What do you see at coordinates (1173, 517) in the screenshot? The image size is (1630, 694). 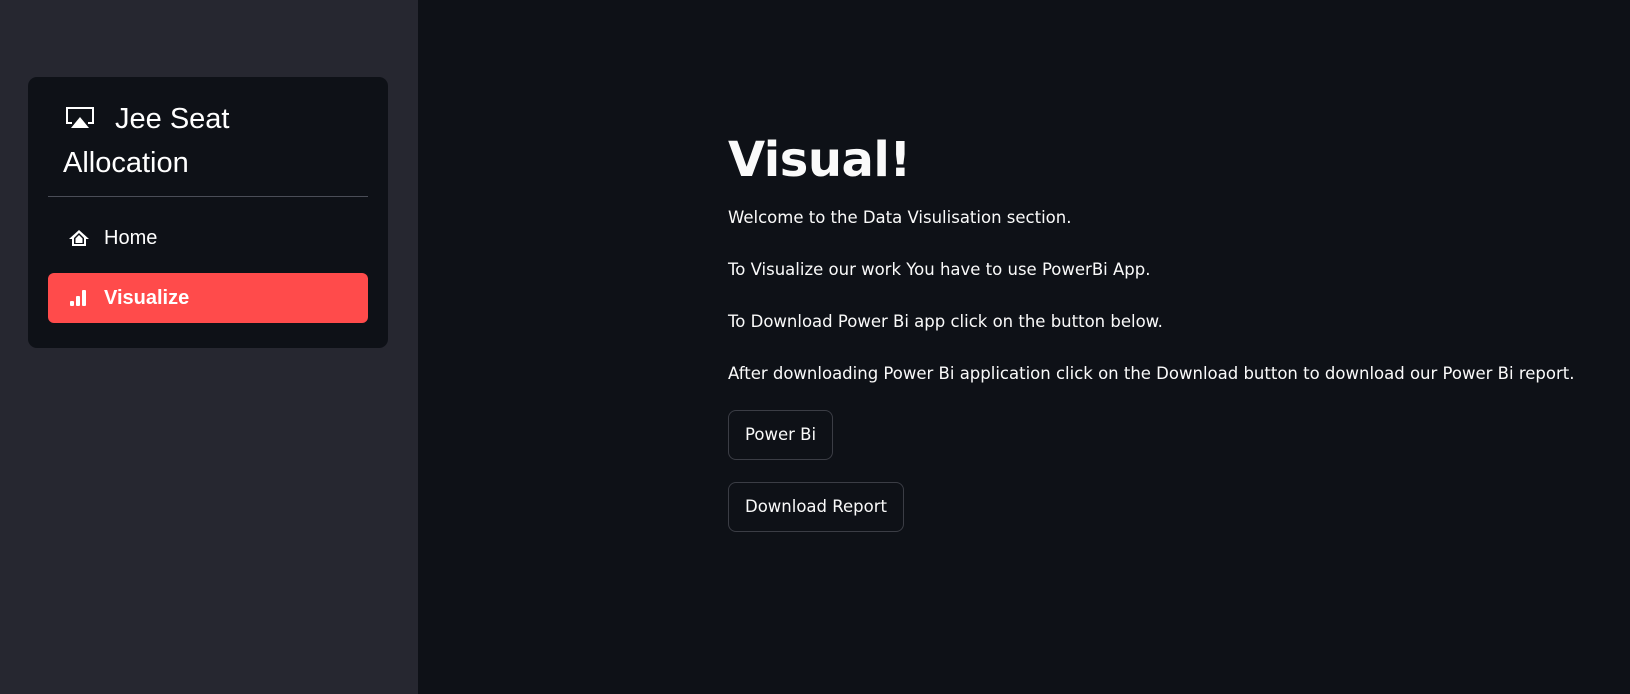 I see `download-button-row: Download Report` at bounding box center [1173, 517].